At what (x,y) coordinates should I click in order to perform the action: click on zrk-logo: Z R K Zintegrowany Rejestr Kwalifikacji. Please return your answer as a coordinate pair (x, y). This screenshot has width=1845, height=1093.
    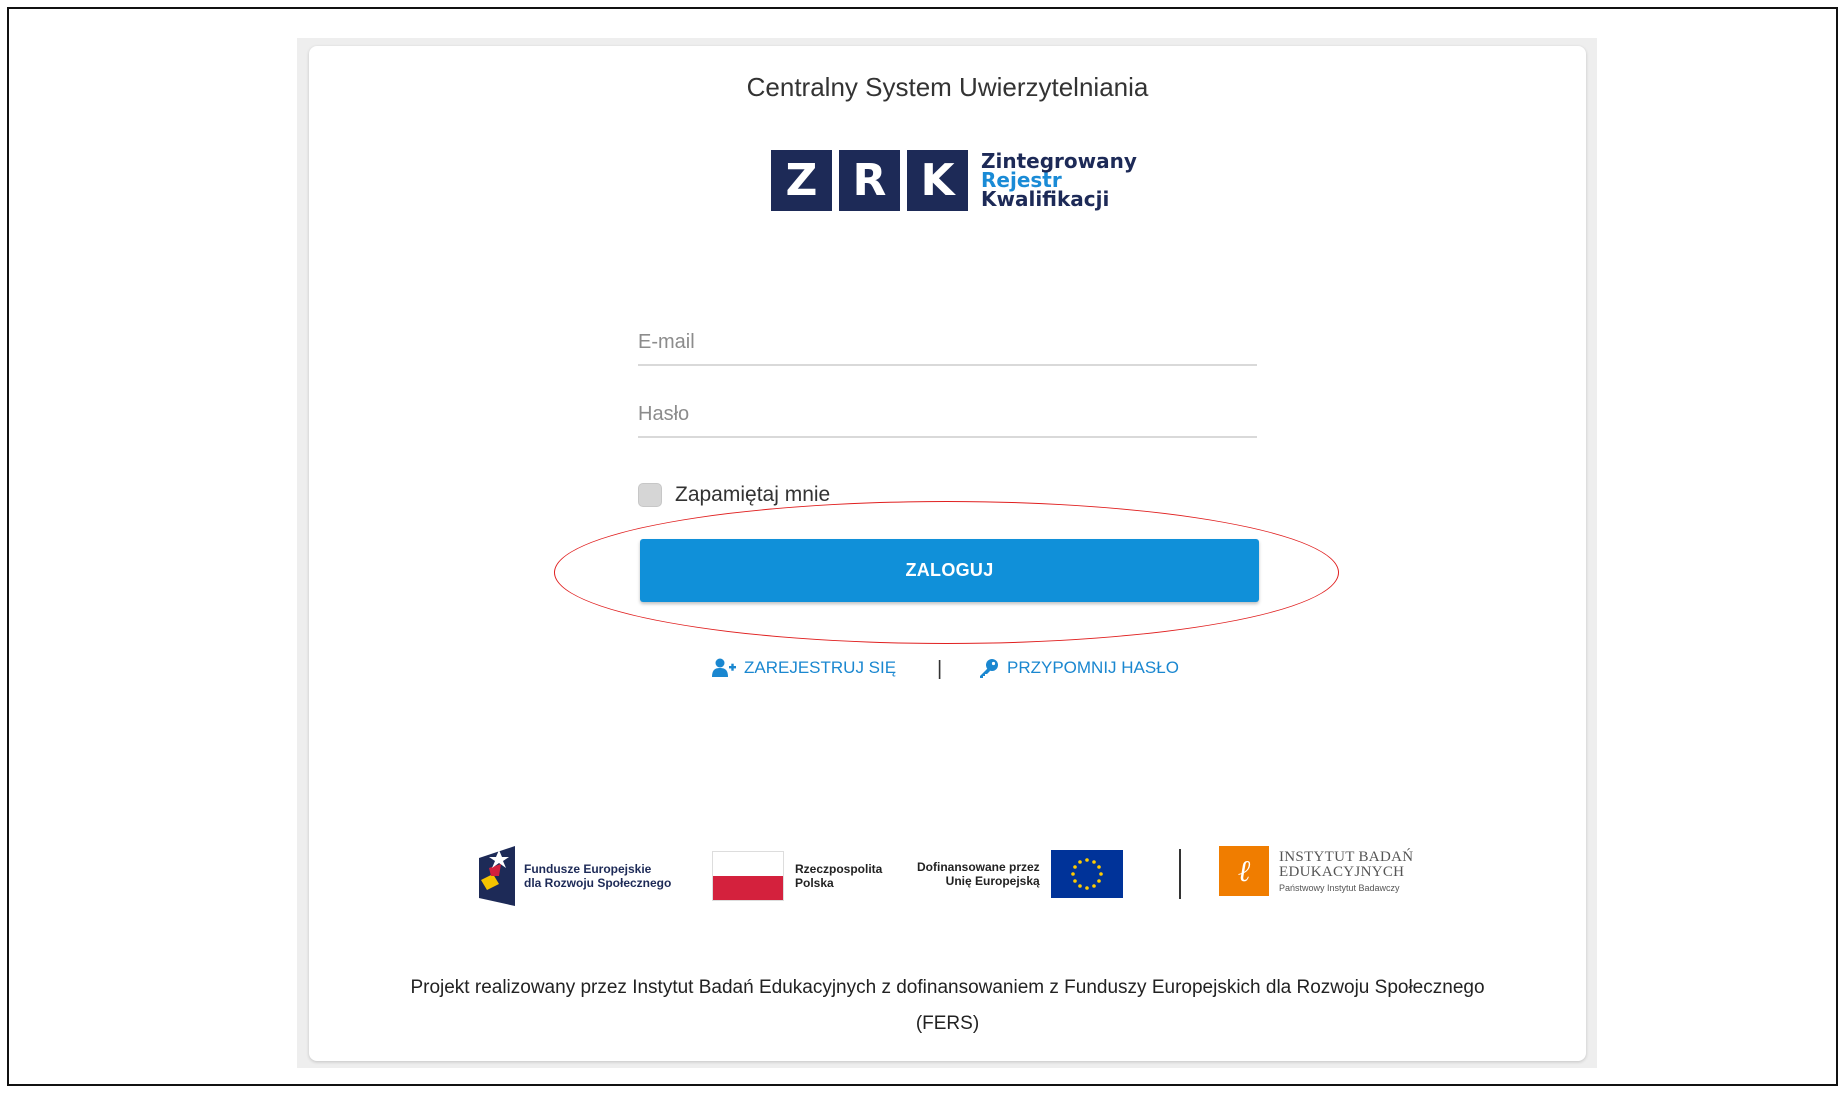
    Looking at the image, I should click on (954, 180).